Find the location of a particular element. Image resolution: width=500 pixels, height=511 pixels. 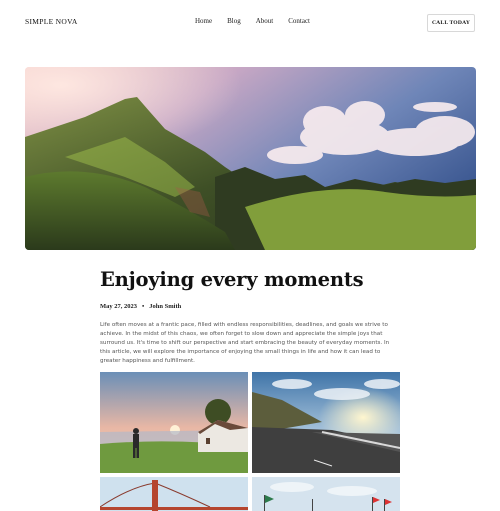

article-title: Enjoying every moments is located at coordinates (232, 279).